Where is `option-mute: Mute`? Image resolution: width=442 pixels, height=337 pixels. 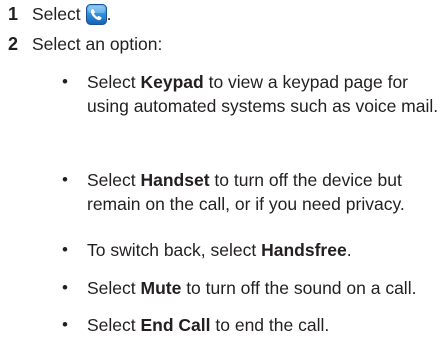 option-mute: Mute is located at coordinates (161, 288).